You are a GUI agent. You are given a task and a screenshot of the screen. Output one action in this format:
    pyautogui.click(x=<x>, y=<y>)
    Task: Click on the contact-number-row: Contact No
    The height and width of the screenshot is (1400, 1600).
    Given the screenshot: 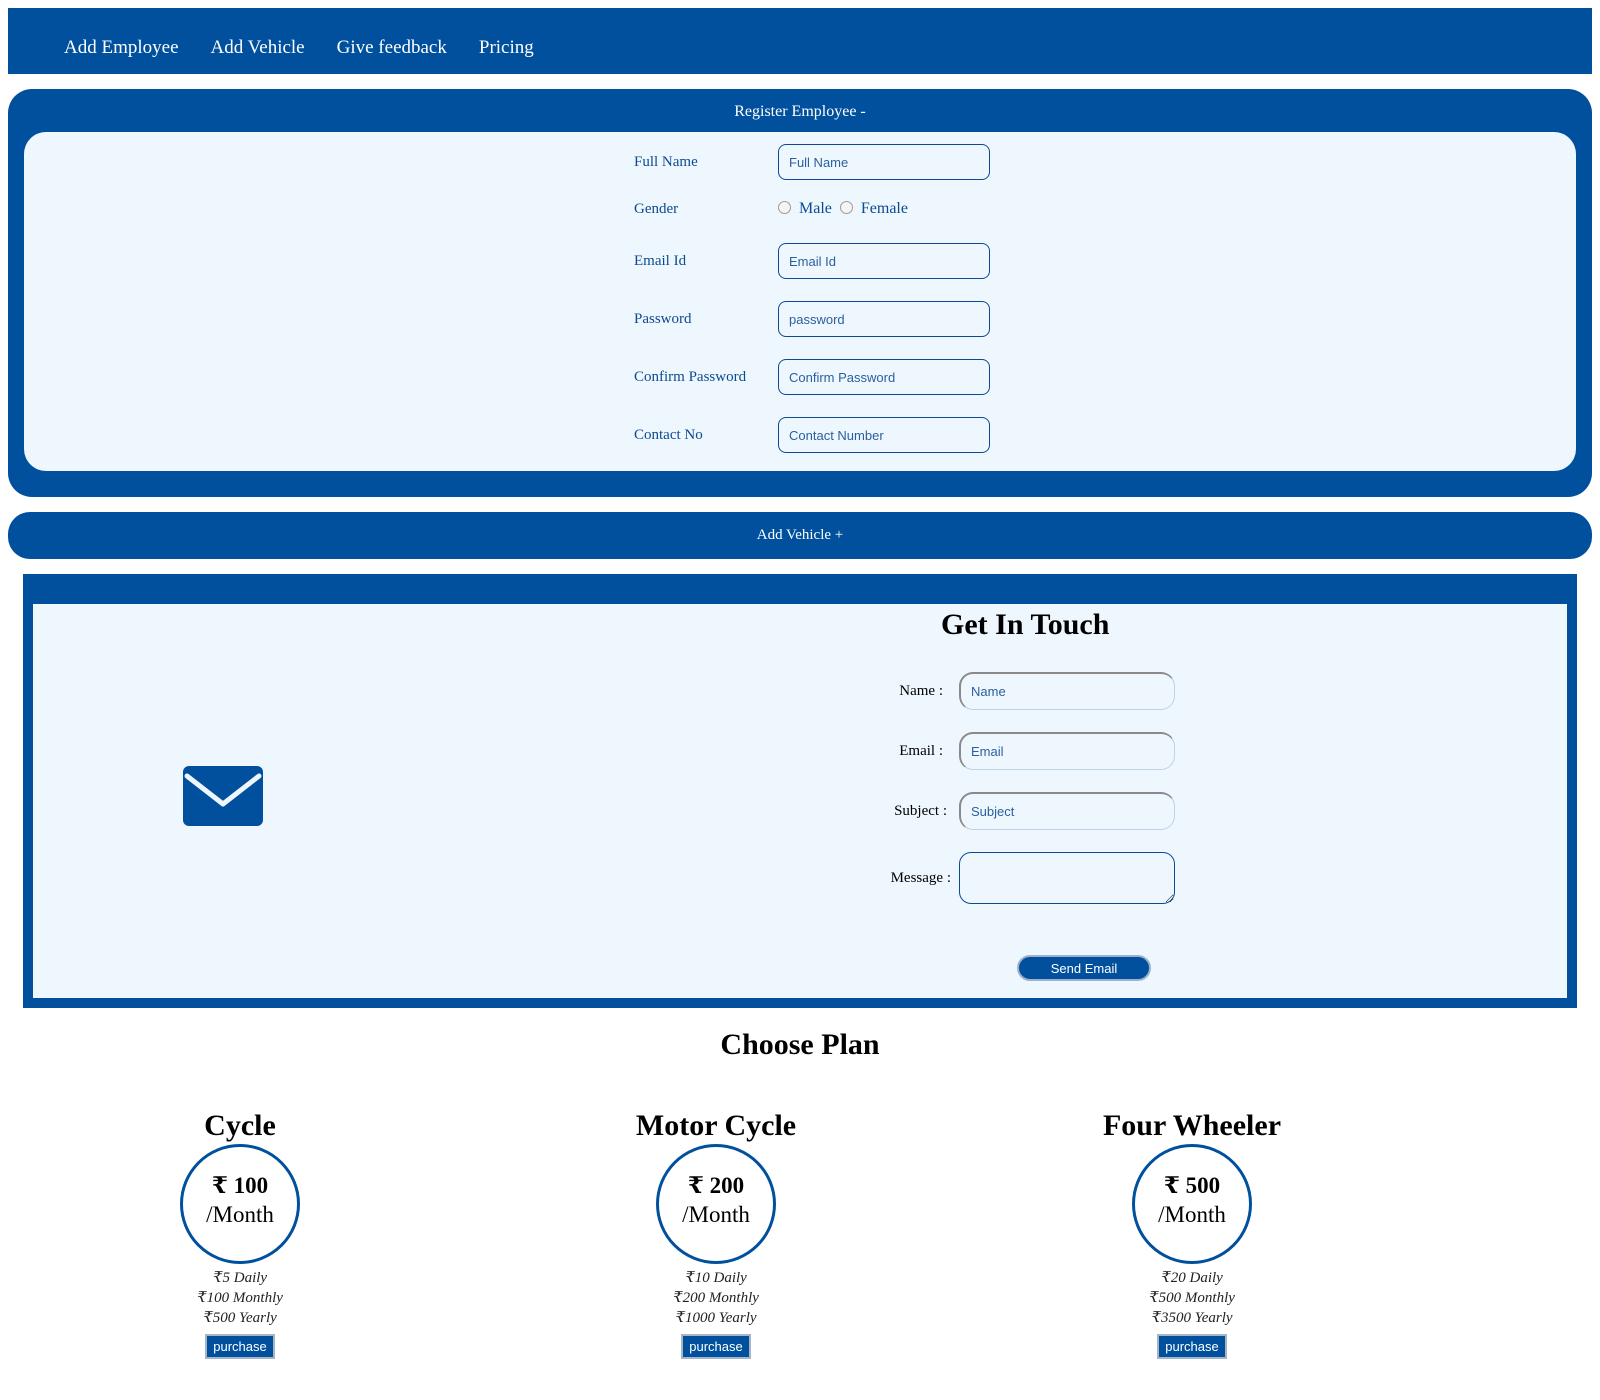 What is the action you would take?
    pyautogui.click(x=812, y=435)
    